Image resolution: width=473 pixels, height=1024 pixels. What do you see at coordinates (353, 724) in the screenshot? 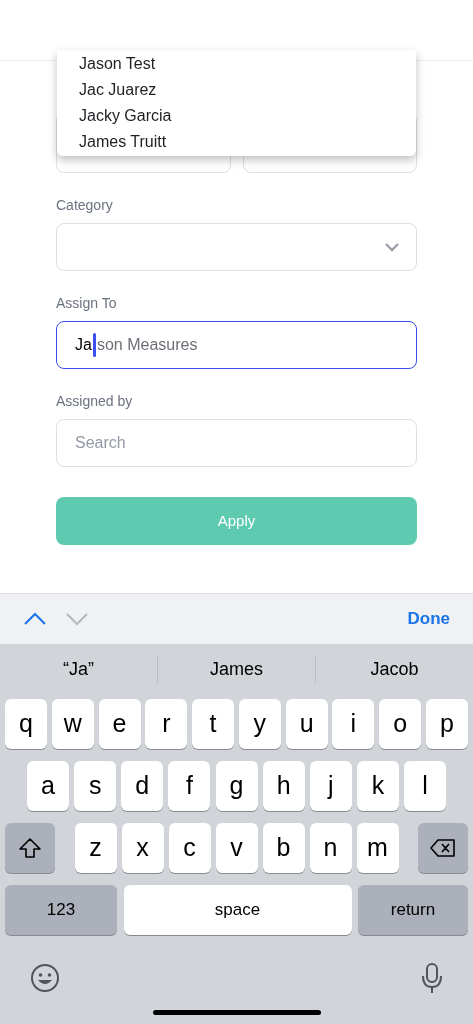
I see `keyboard-key: i` at bounding box center [353, 724].